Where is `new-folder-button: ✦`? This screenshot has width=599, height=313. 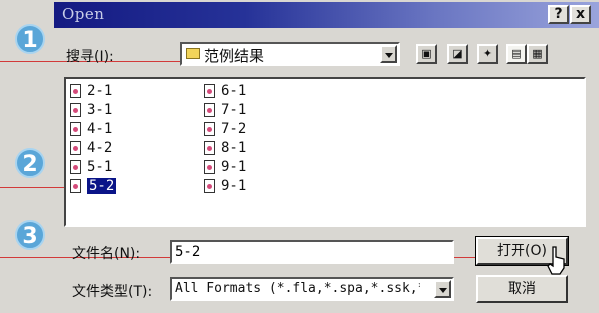
new-folder-button: ✦ is located at coordinates (487, 54).